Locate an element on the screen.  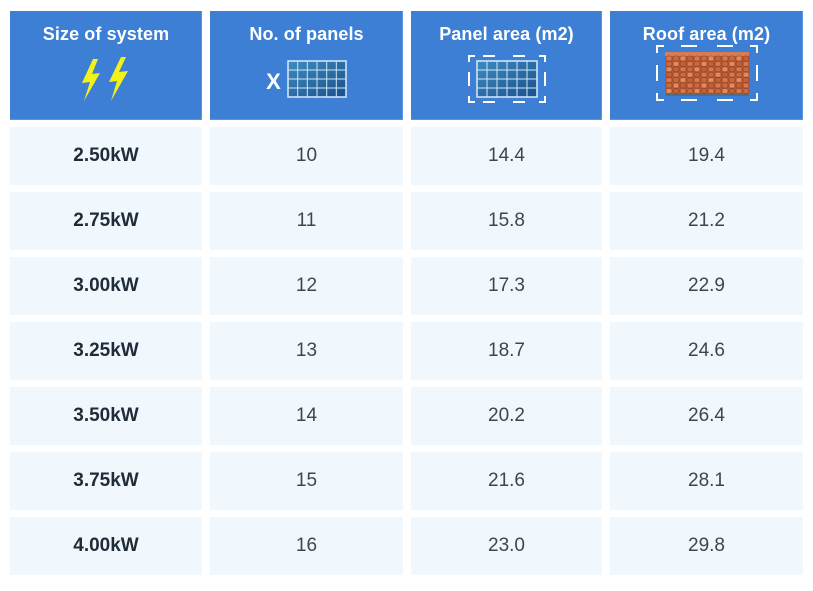
cell-panels: 16 is located at coordinates (306, 546).